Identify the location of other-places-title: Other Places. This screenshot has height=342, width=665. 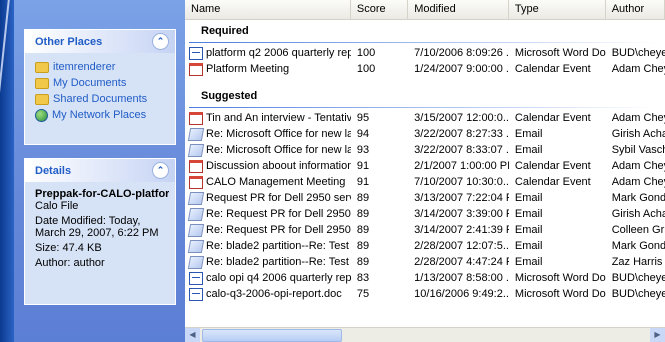
(69, 41).